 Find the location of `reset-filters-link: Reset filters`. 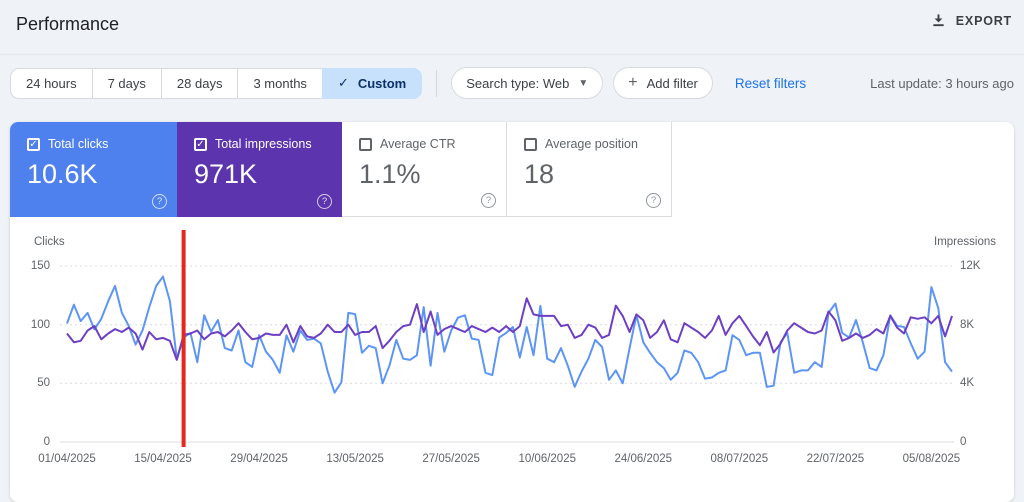

reset-filters-link: Reset filters is located at coordinates (770, 83).